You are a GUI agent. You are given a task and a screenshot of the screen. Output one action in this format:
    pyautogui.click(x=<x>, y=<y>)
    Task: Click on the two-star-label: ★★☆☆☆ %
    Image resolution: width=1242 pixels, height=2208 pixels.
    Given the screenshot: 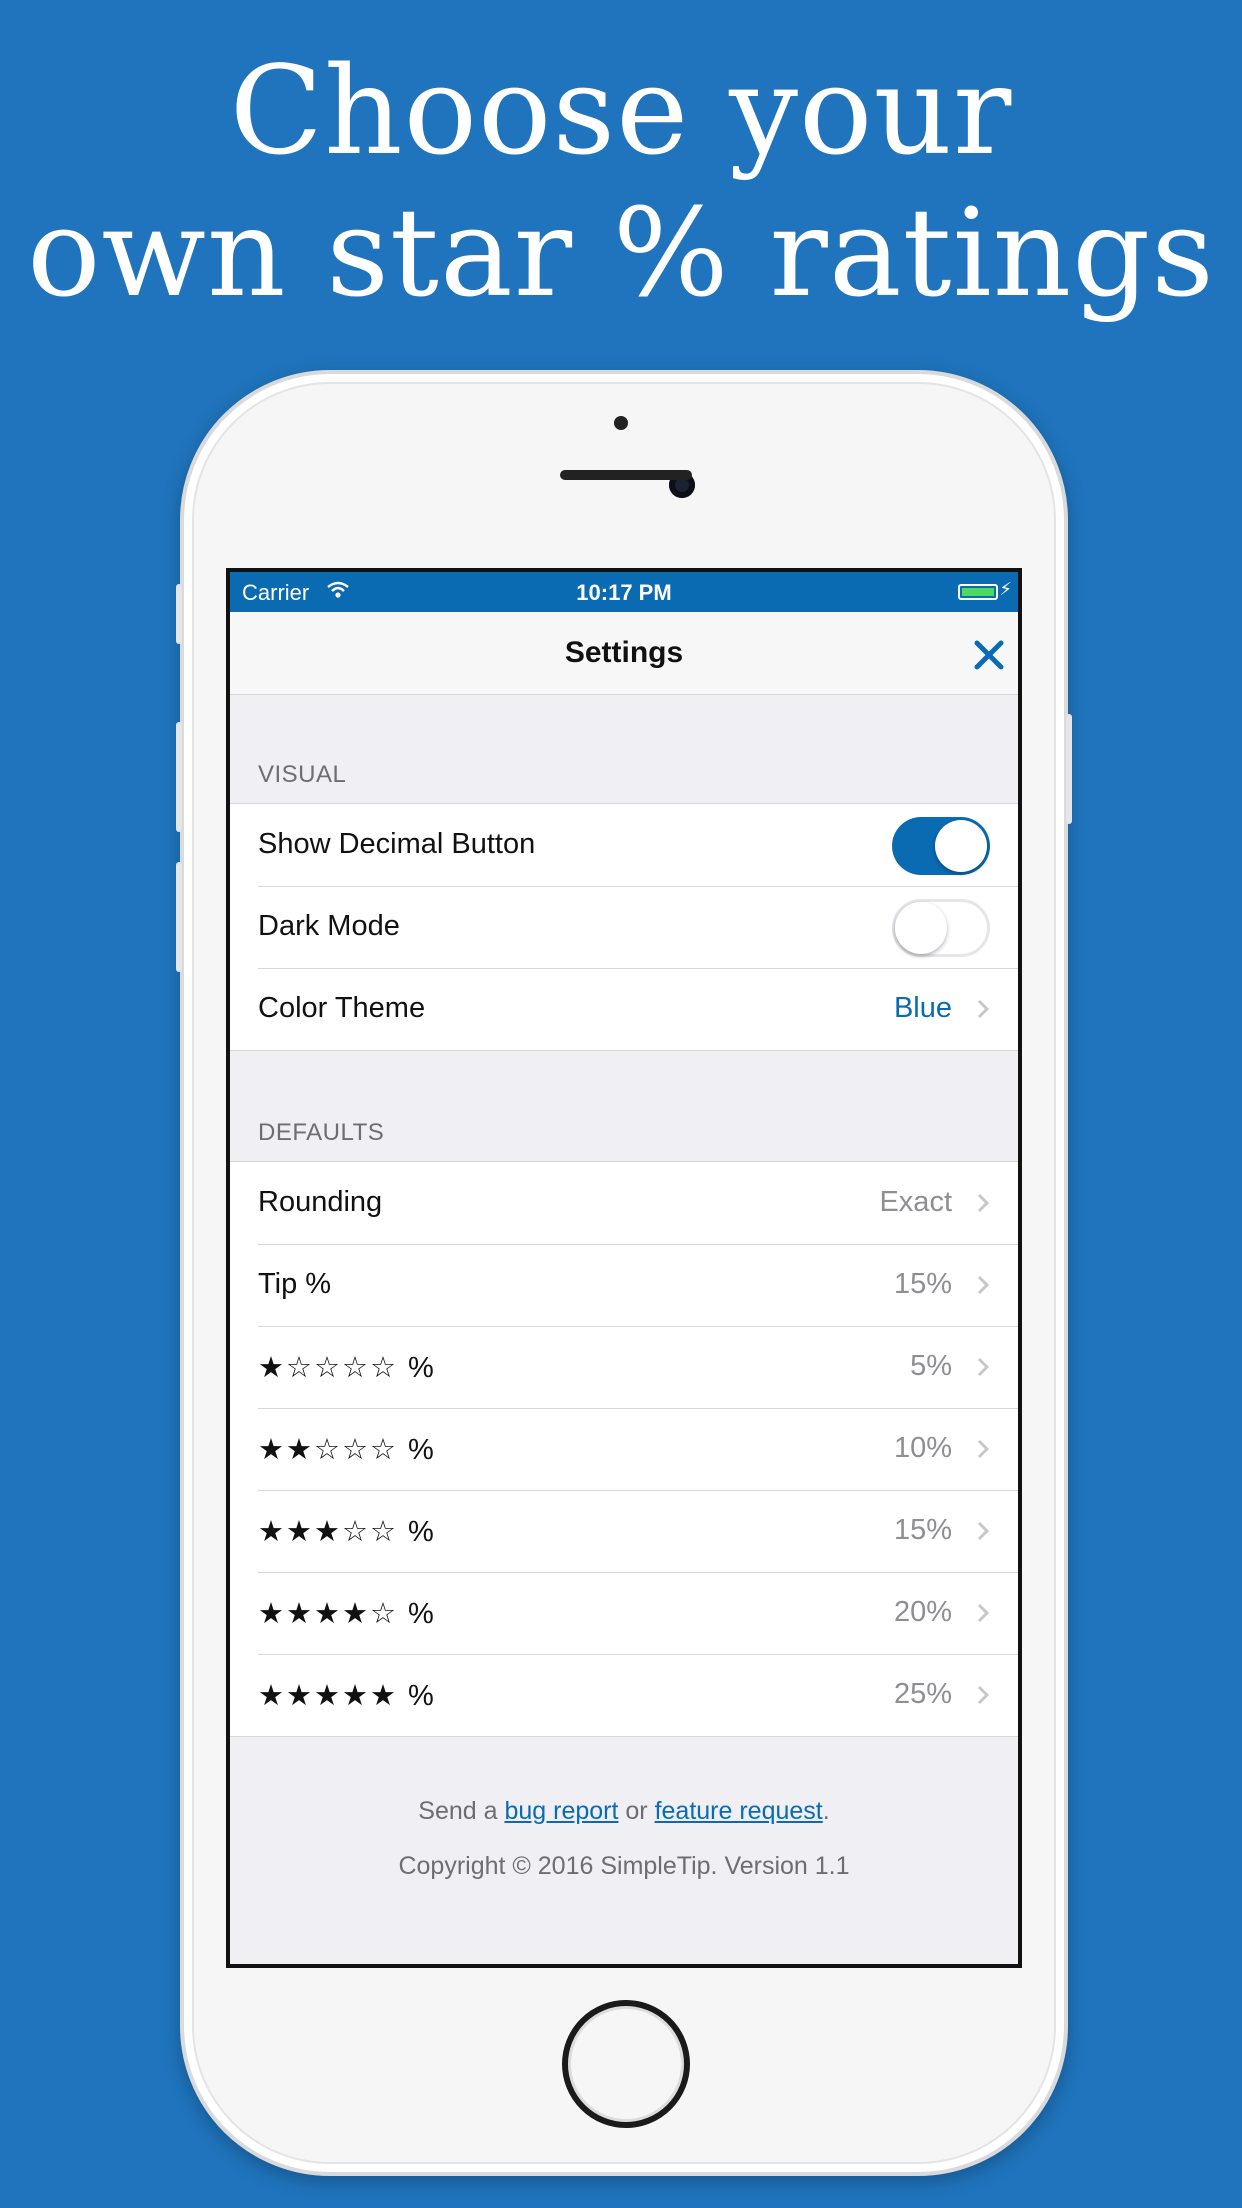 What is the action you would take?
    pyautogui.click(x=347, y=1450)
    